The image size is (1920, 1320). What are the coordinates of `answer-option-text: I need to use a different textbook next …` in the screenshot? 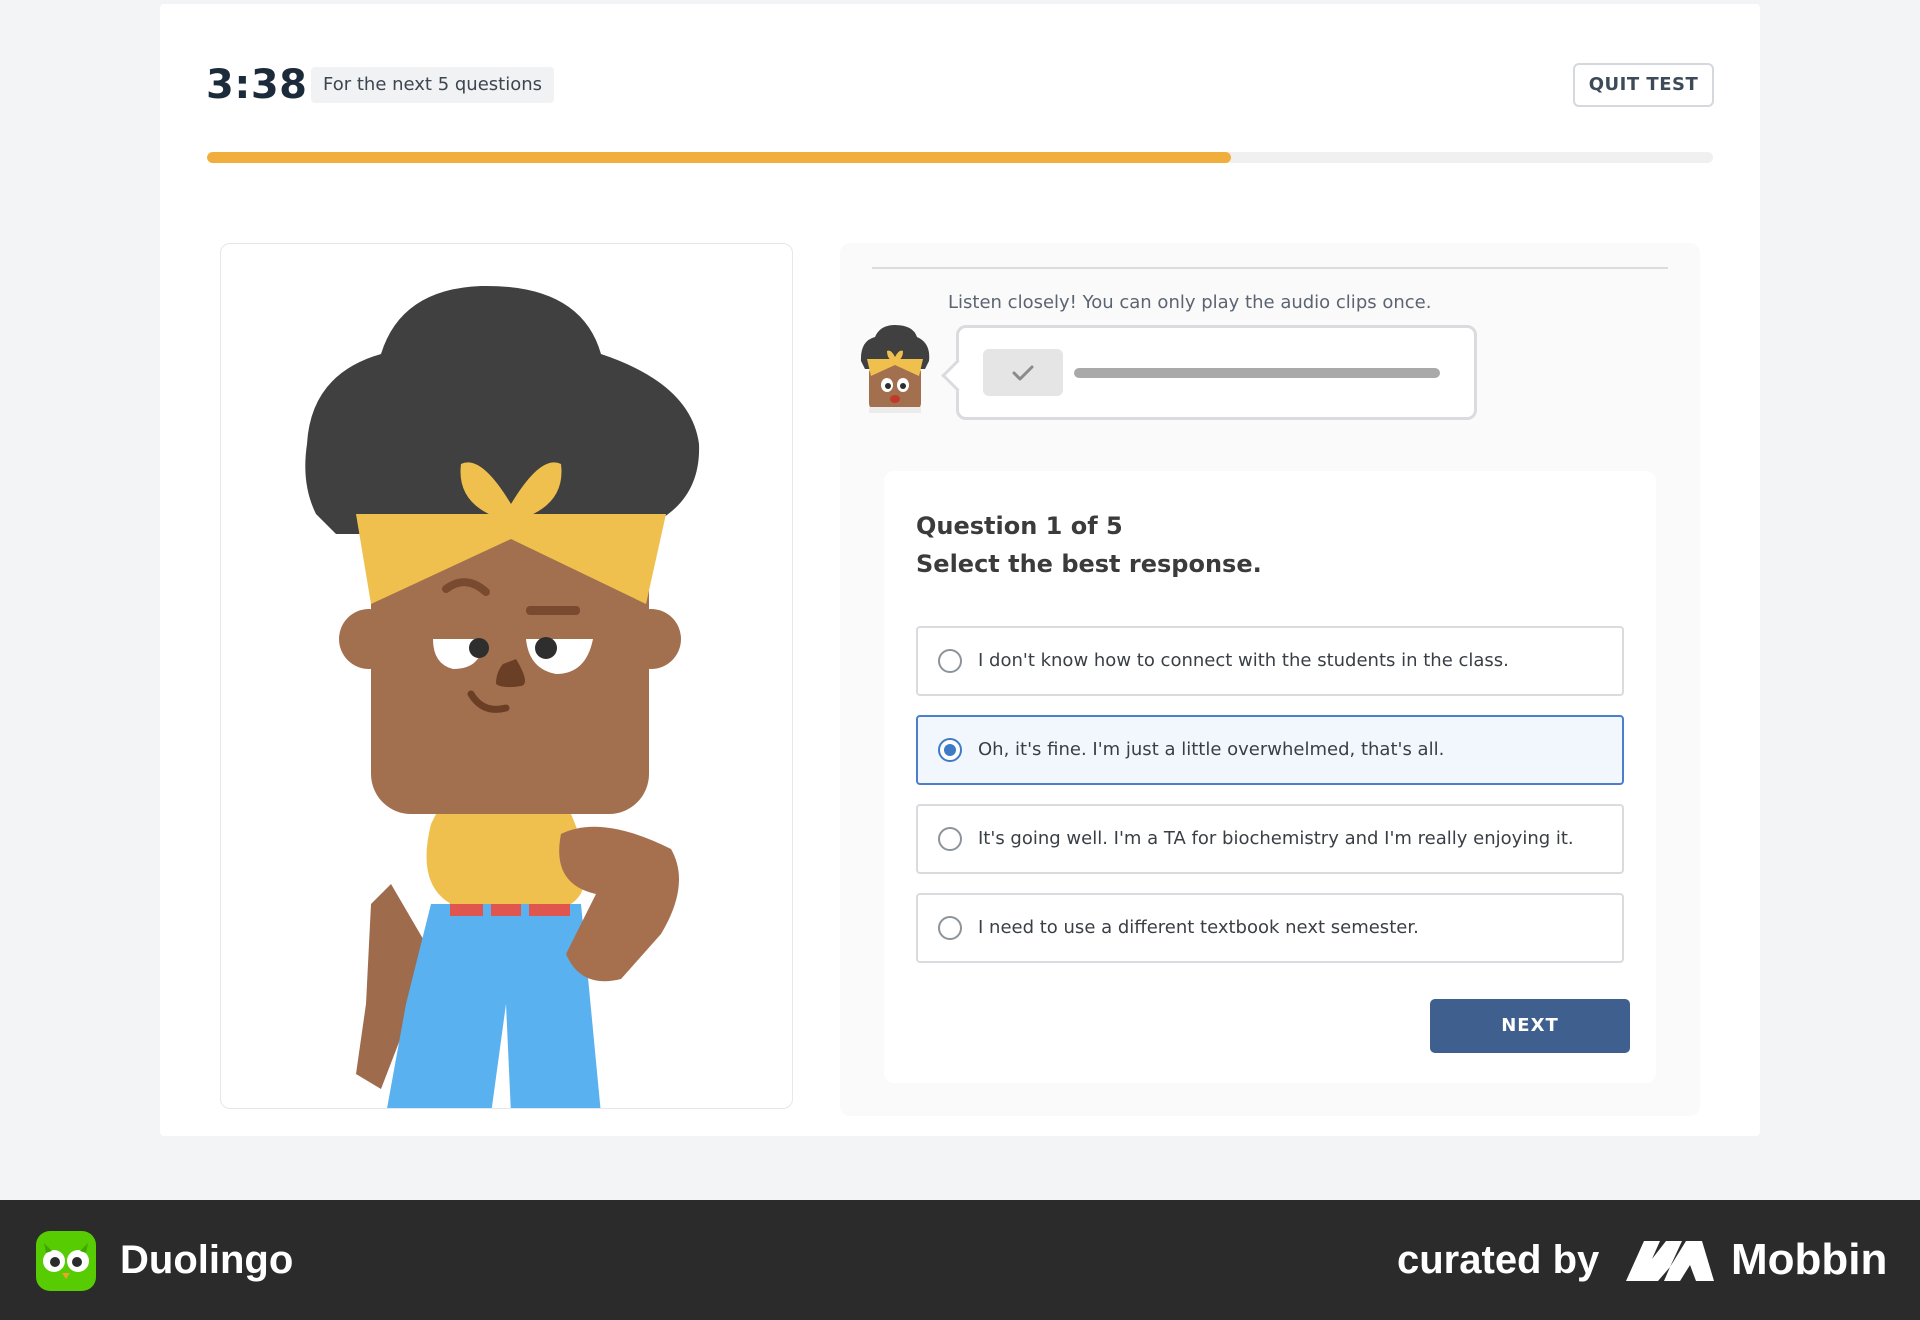 It's located at (1198, 927).